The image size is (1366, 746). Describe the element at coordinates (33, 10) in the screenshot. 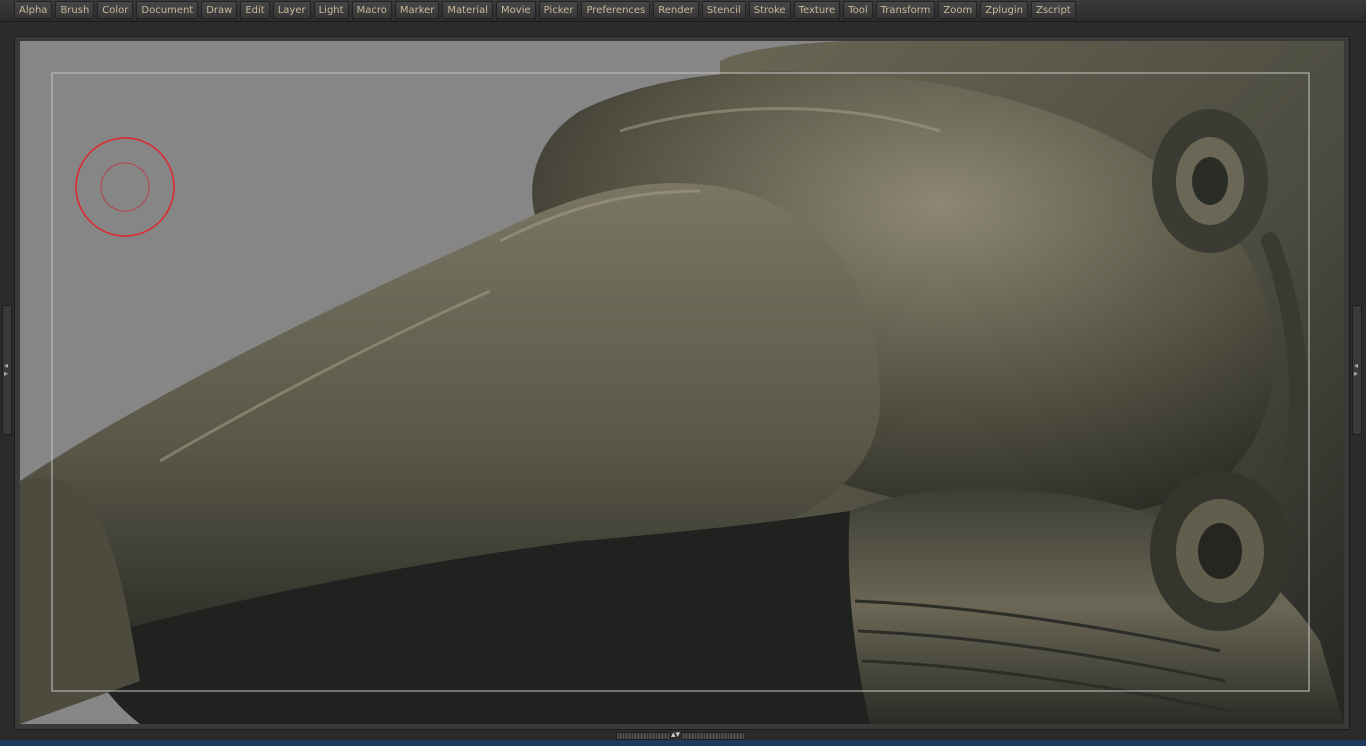

I see `menu-item-alpha: Alpha` at that location.